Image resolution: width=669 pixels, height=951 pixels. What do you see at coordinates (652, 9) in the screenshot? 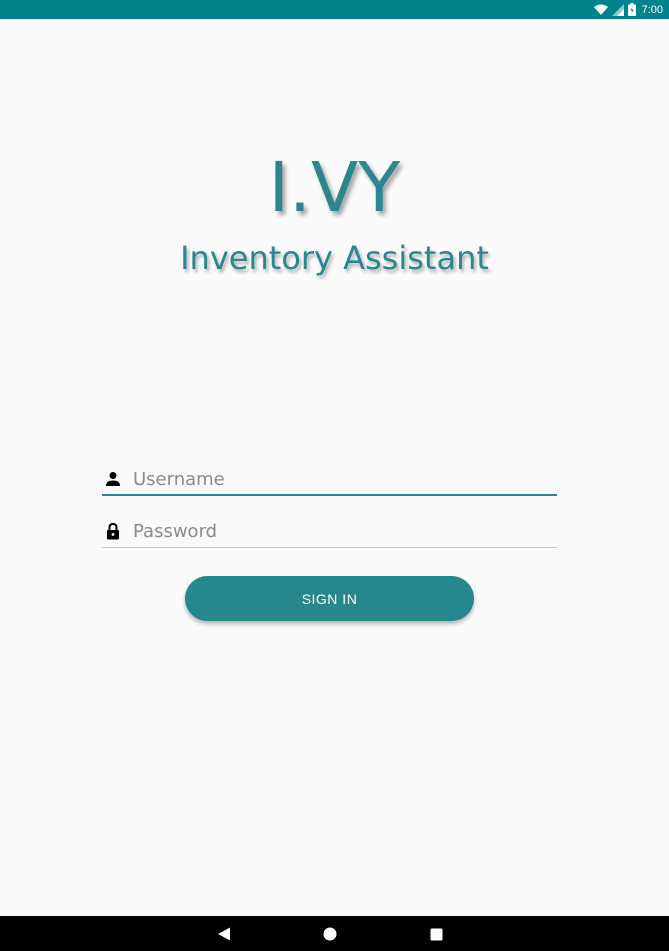
I see `status-time: 7:00` at bounding box center [652, 9].